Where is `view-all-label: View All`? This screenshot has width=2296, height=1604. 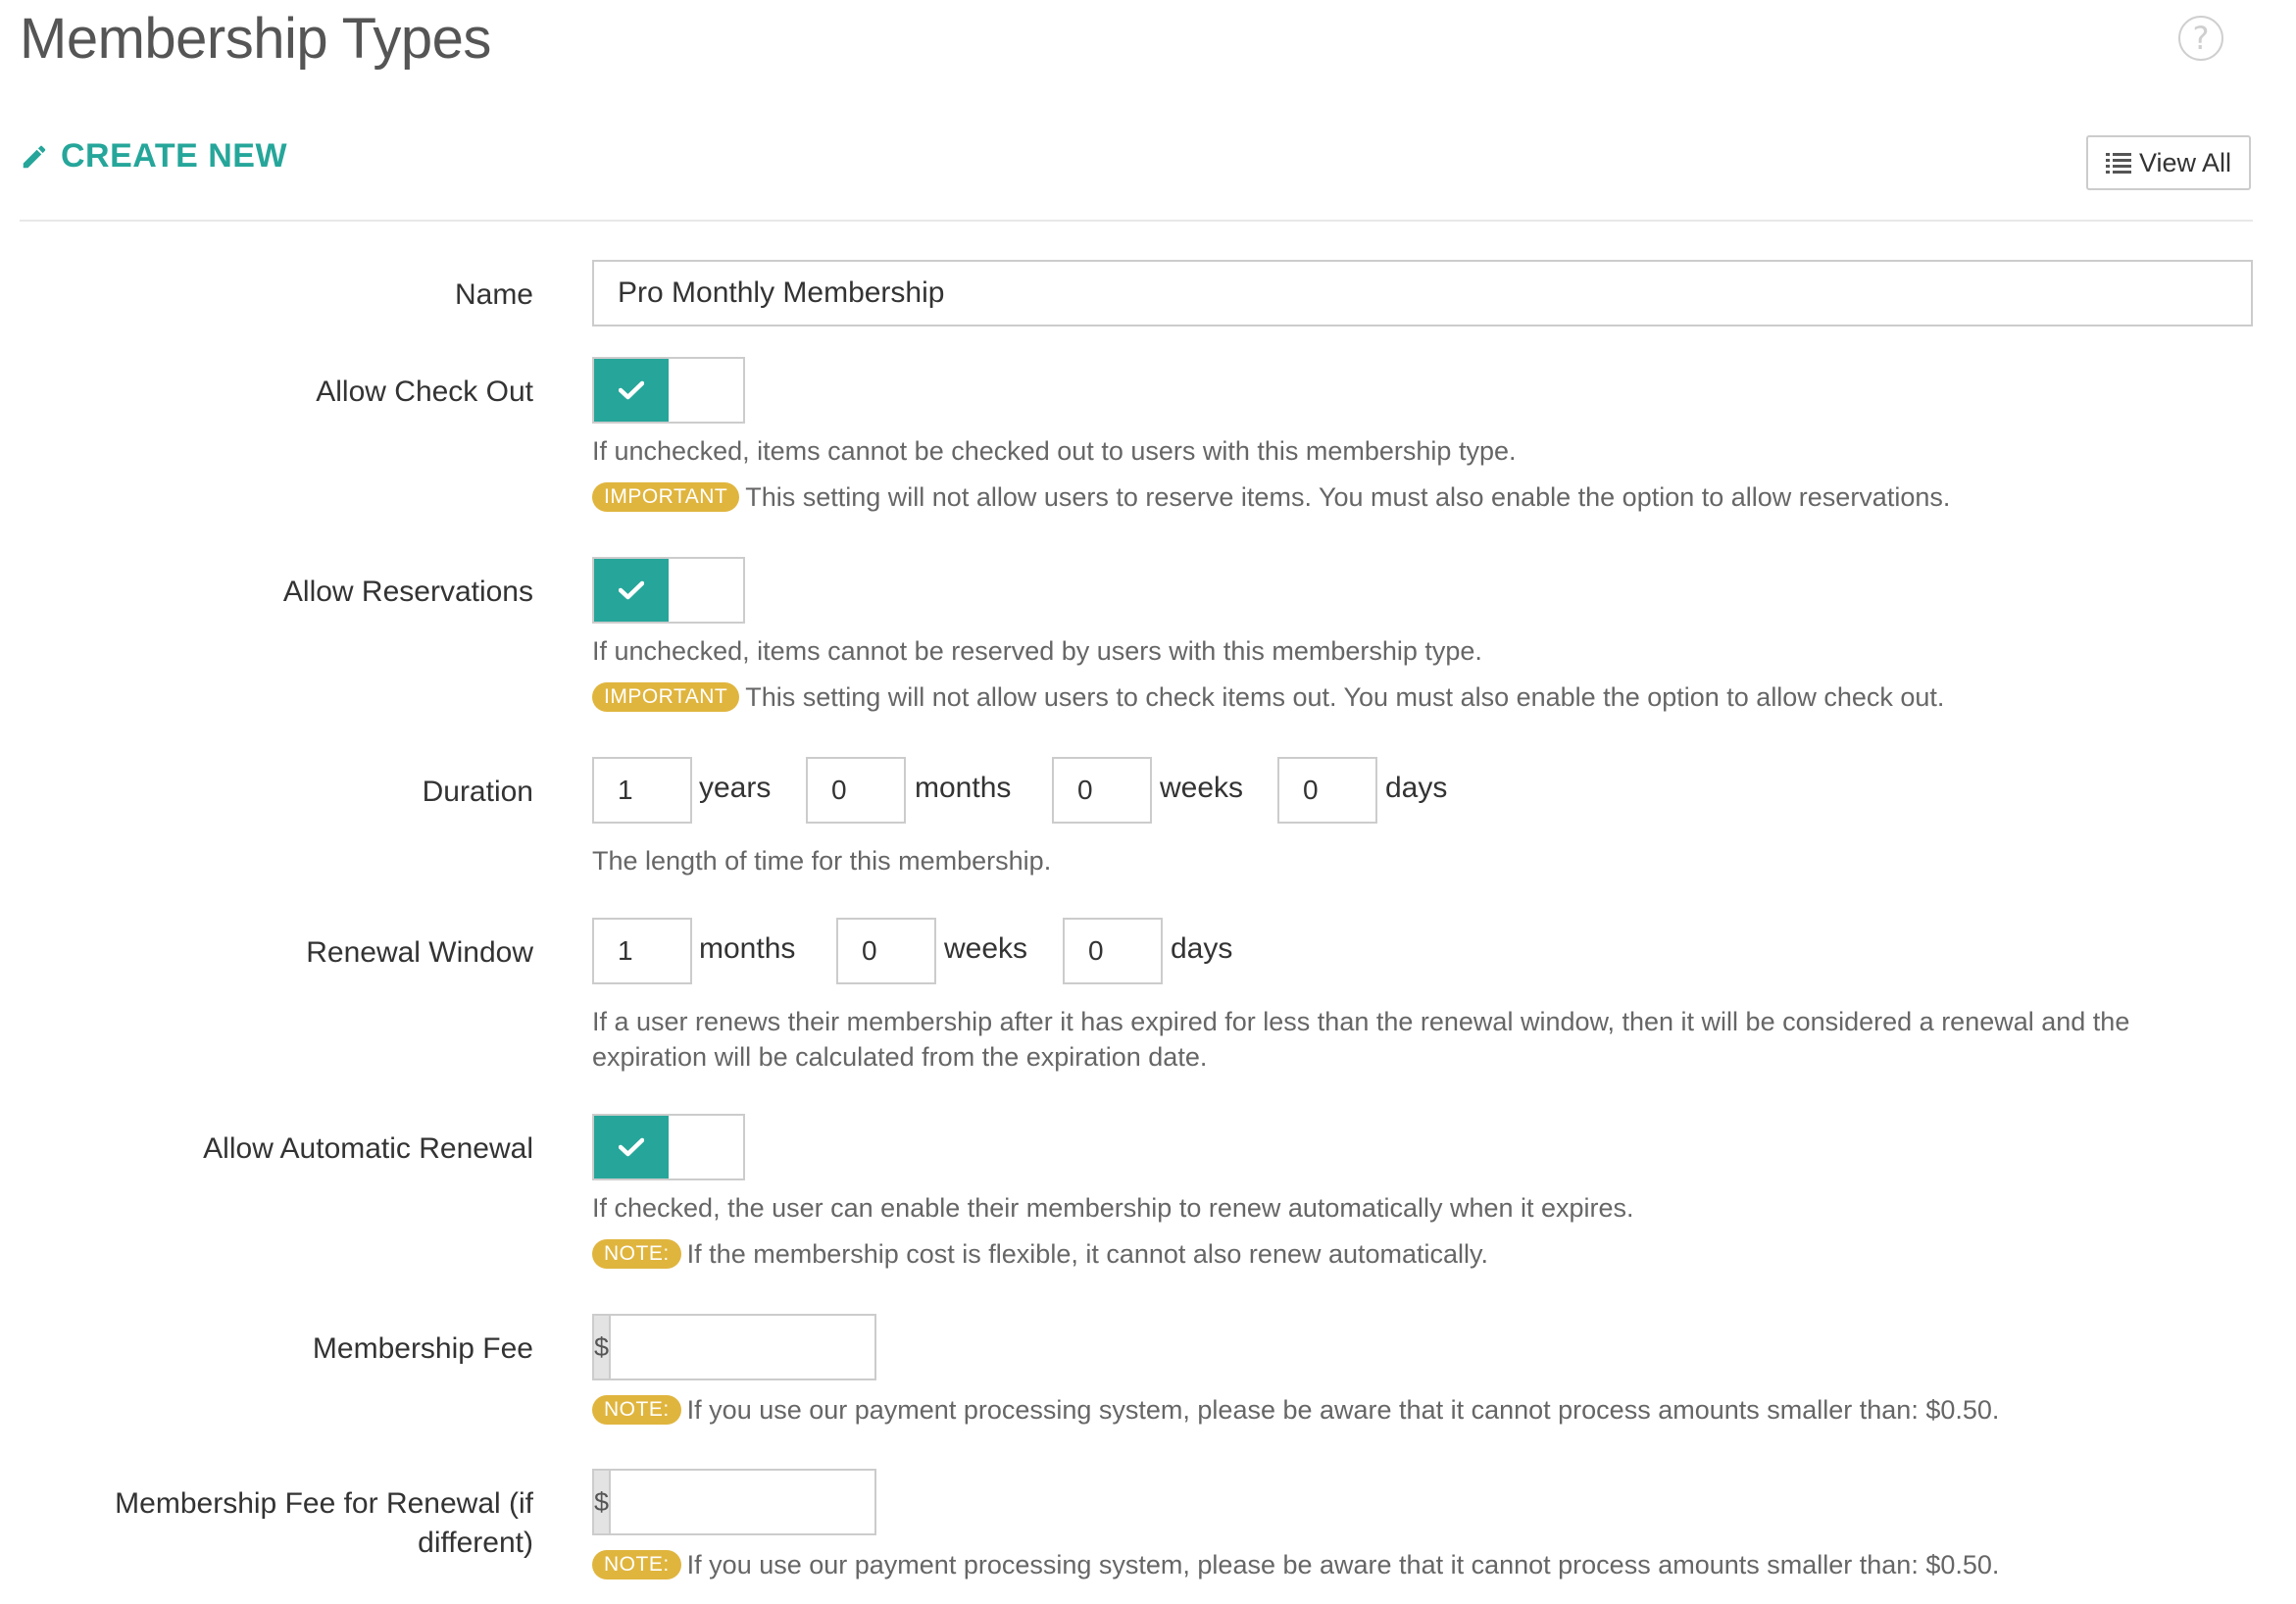
view-all-label: View All is located at coordinates (2185, 162).